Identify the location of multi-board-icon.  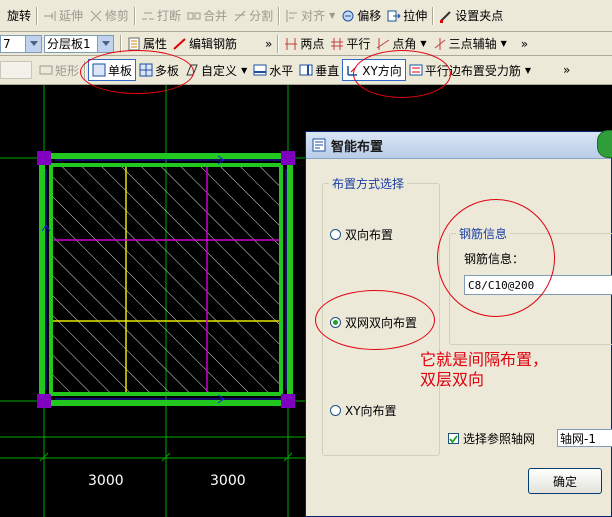
(146, 70).